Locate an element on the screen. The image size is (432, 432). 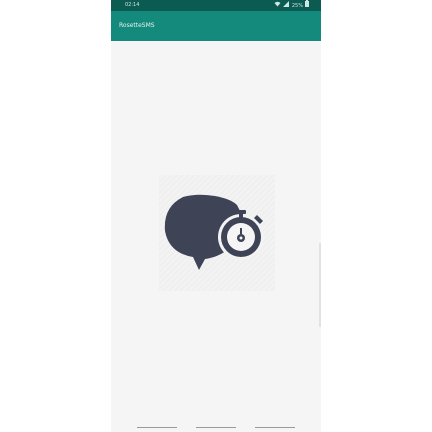
chat-bubble-stopwatch-icon is located at coordinates (214, 232).